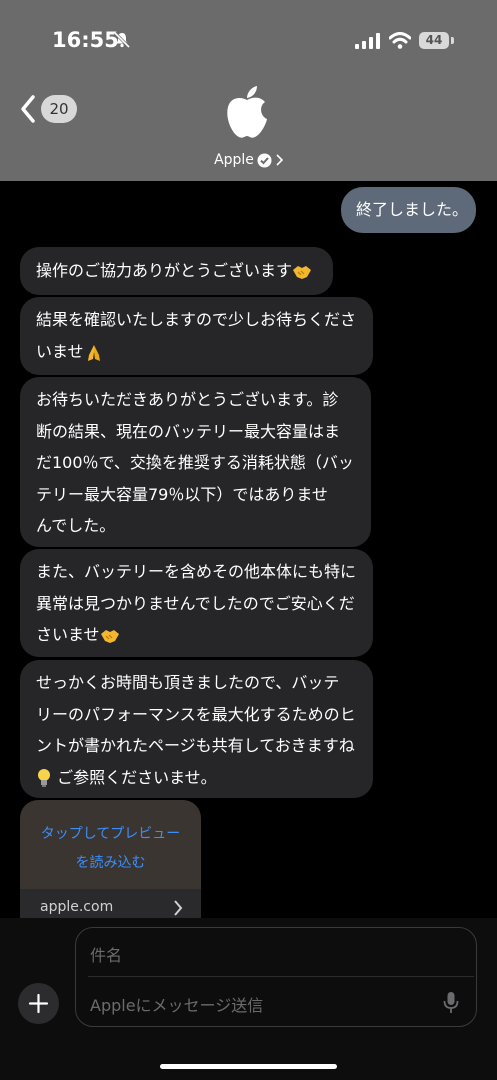  Describe the element at coordinates (196, 571) in the screenshot. I see `message-line: また、バッテリーを含めその他本体にも特に` at that location.